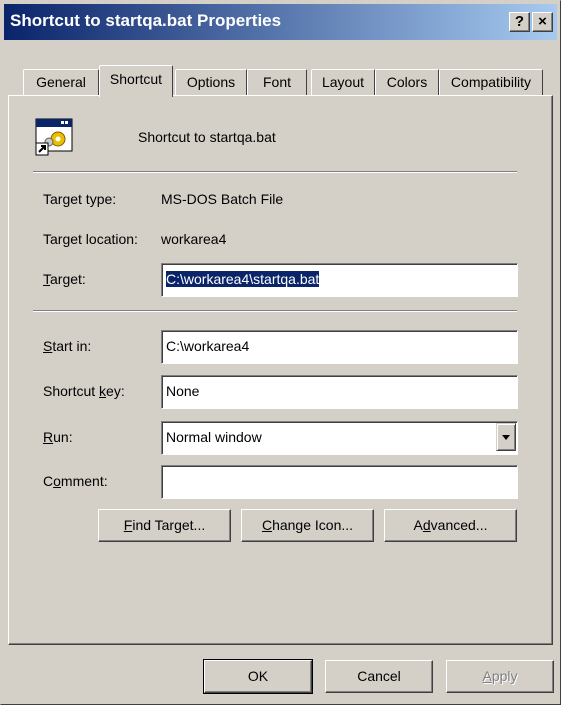 The width and height of the screenshot is (561, 705). Describe the element at coordinates (222, 199) in the screenshot. I see `target-type-value: MS-DOS Batch File` at that location.